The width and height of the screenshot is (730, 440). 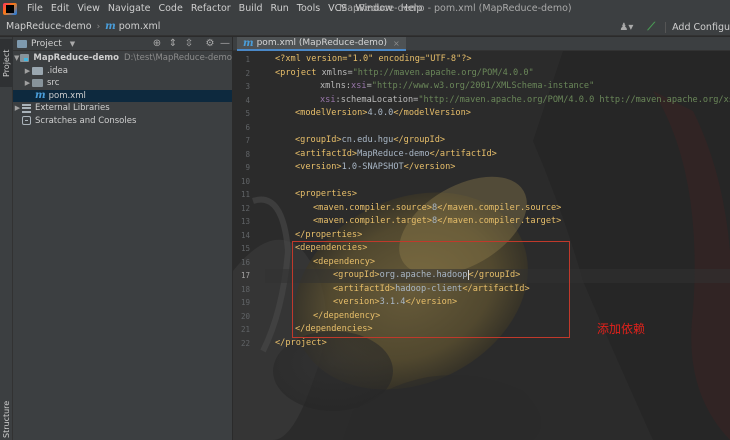 What do you see at coordinates (72, 108) in the screenshot?
I see `tree-item-label: External Libraries` at bounding box center [72, 108].